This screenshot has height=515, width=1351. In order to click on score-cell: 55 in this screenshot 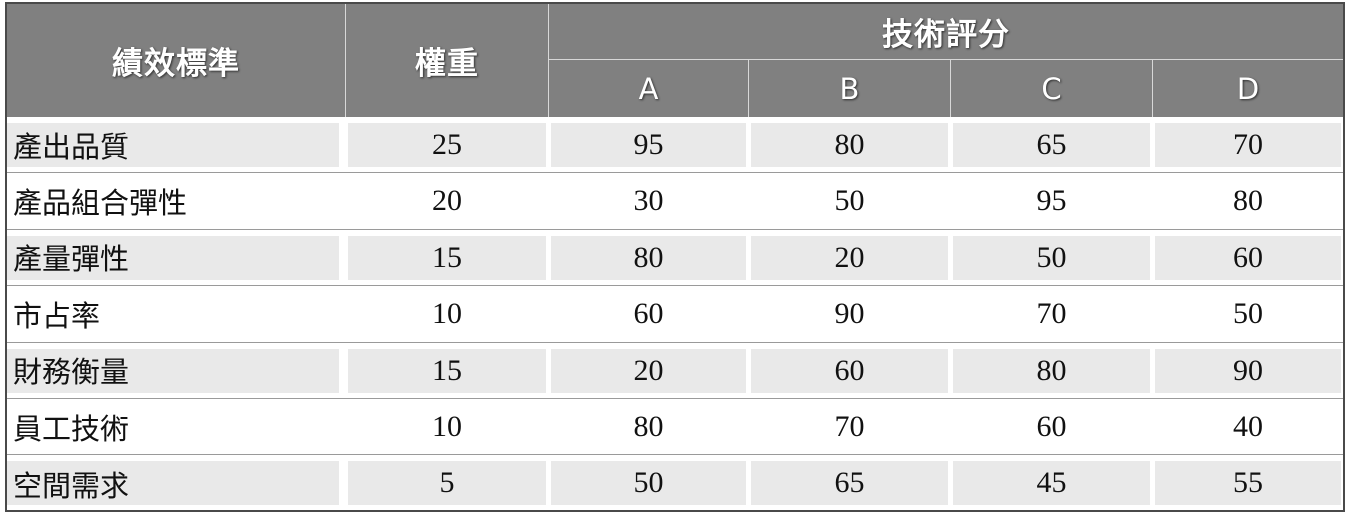, I will do `click(1248, 483)`.